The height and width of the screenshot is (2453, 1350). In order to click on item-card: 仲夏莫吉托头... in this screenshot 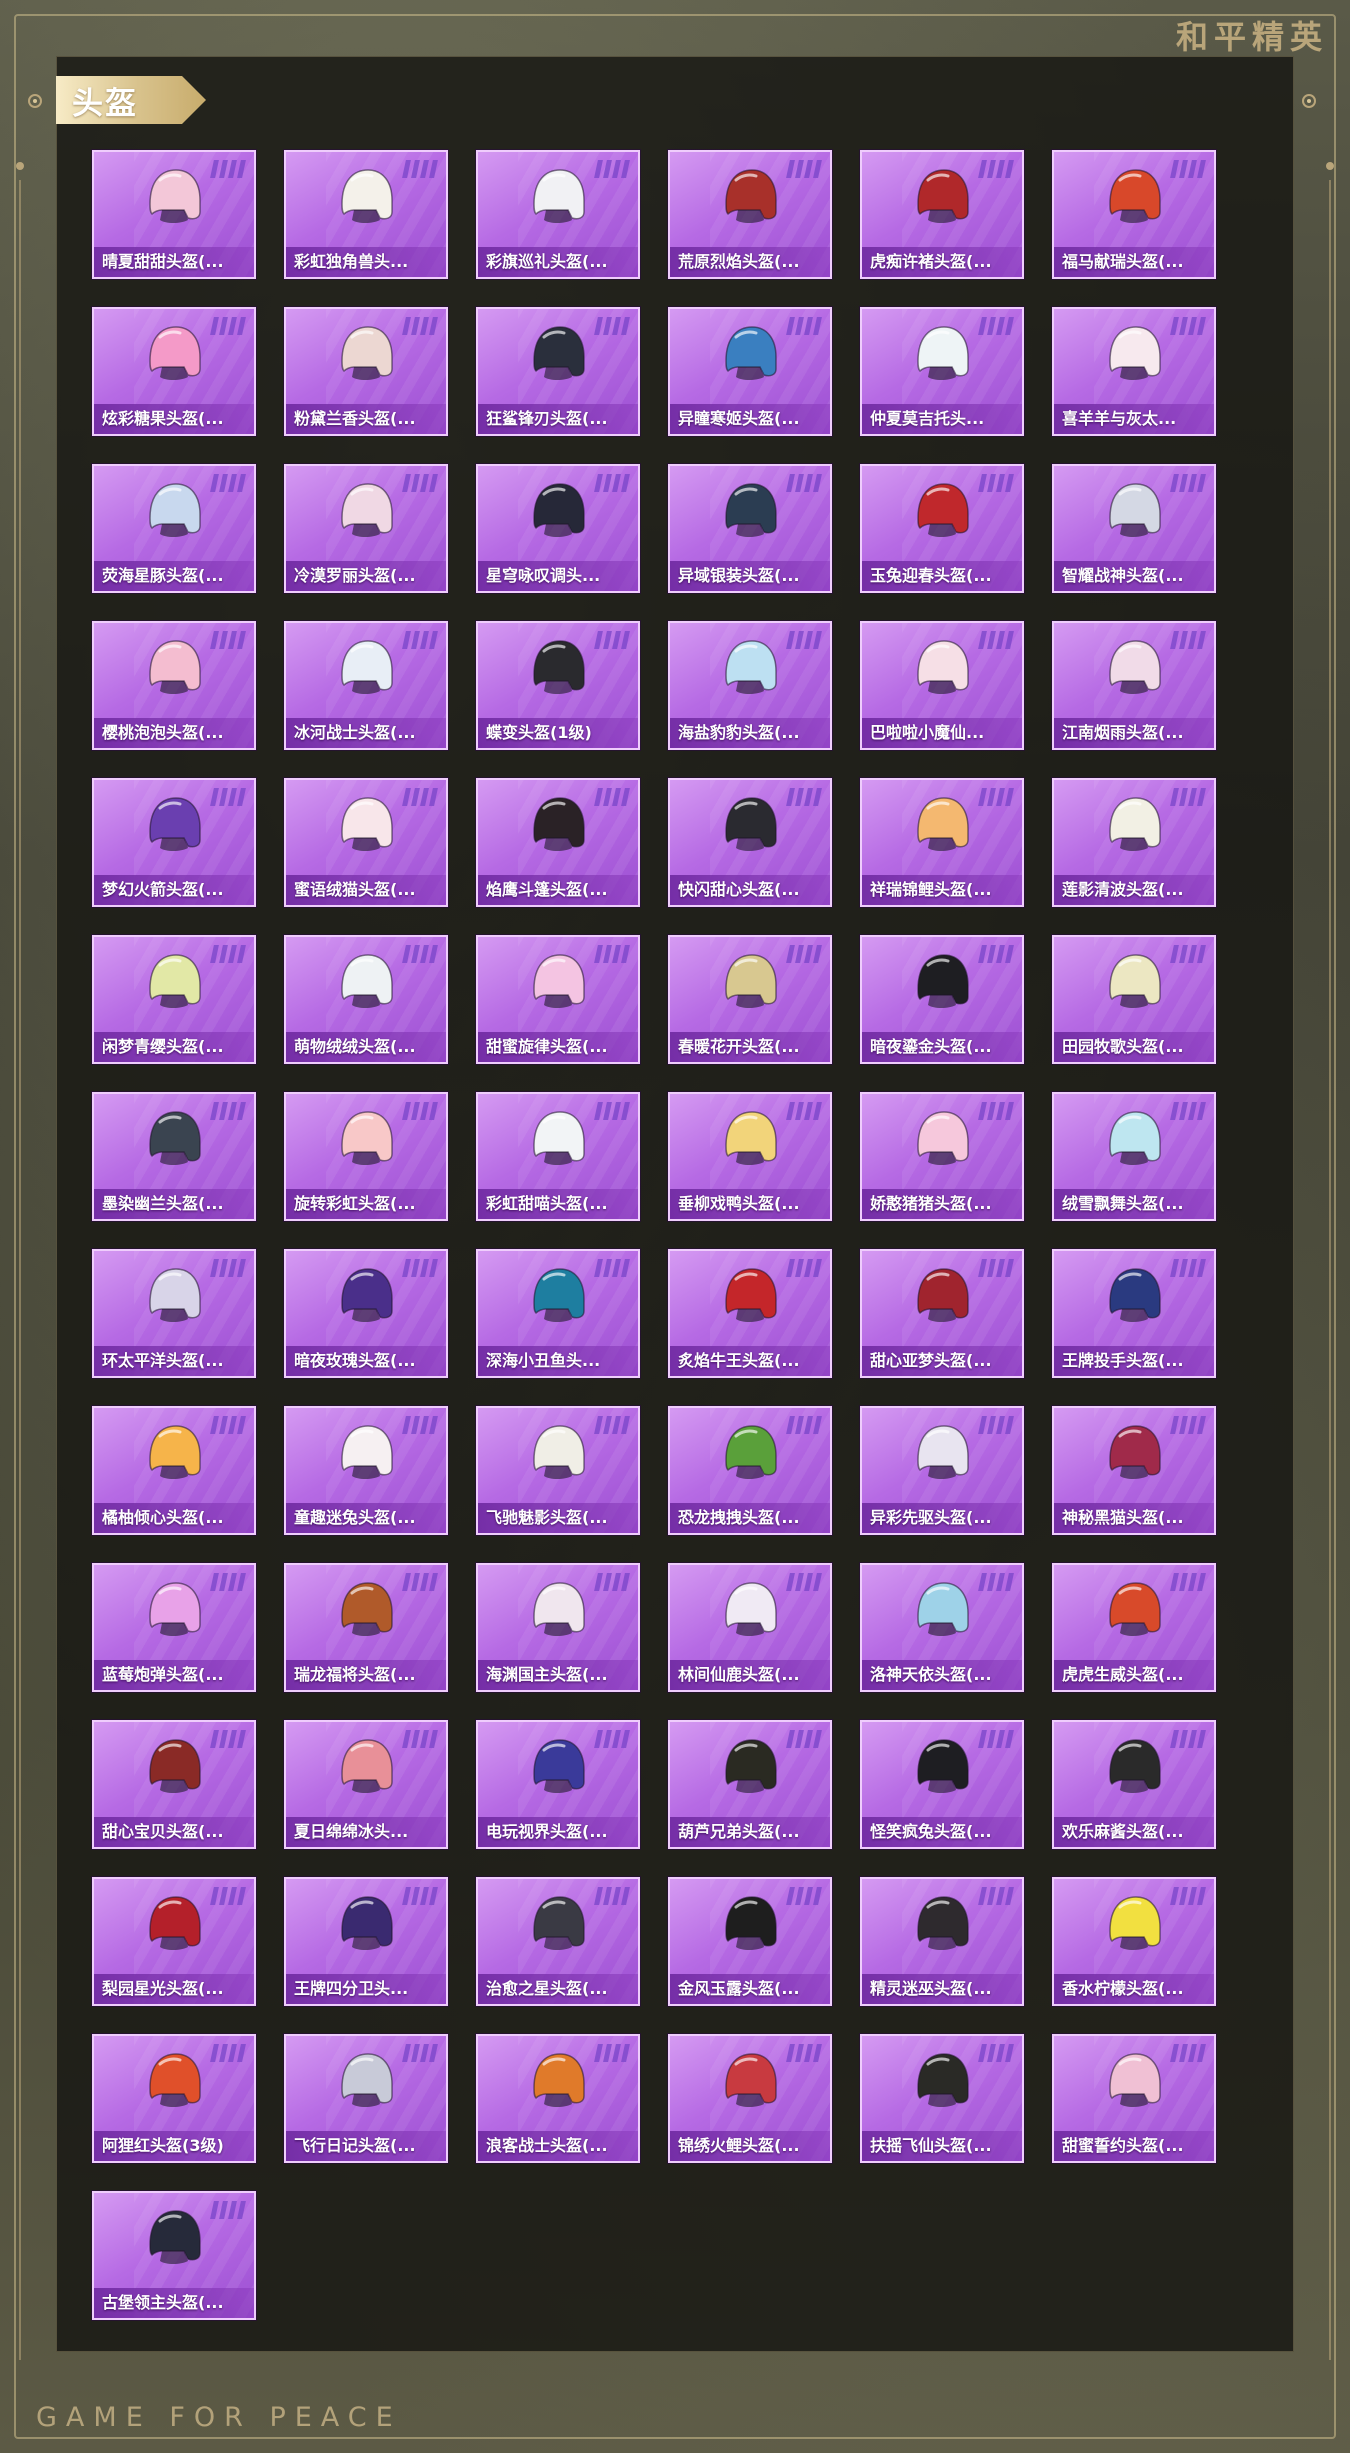, I will do `click(942, 371)`.